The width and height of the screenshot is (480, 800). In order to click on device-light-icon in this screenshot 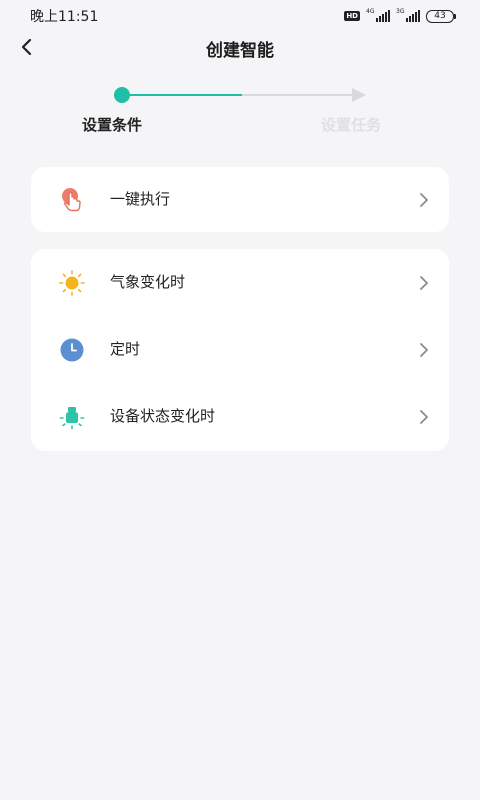, I will do `click(72, 417)`.